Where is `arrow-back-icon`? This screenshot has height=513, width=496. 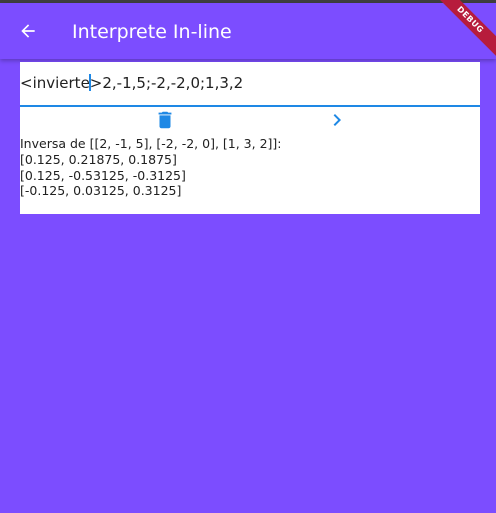 arrow-back-icon is located at coordinates (28, 31).